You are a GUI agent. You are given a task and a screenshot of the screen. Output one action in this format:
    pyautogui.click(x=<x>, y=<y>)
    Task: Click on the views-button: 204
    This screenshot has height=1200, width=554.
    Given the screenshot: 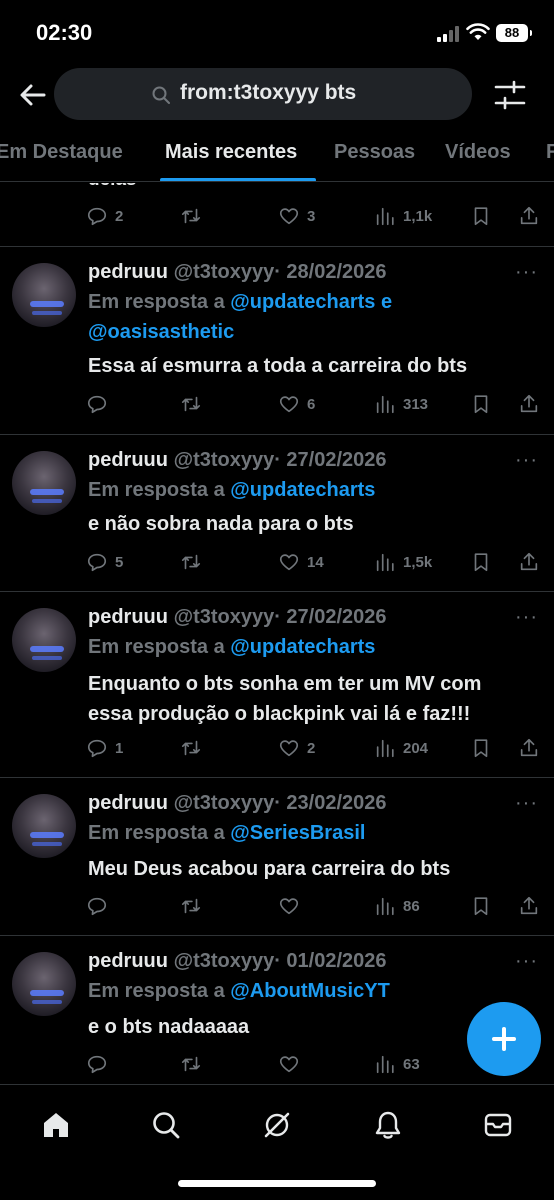 What is the action you would take?
    pyautogui.click(x=401, y=748)
    